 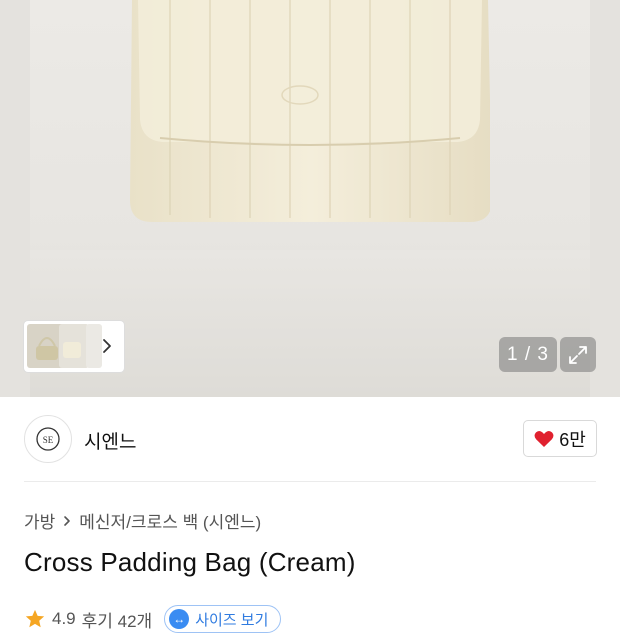 What do you see at coordinates (310, 481) in the screenshot?
I see `divider` at bounding box center [310, 481].